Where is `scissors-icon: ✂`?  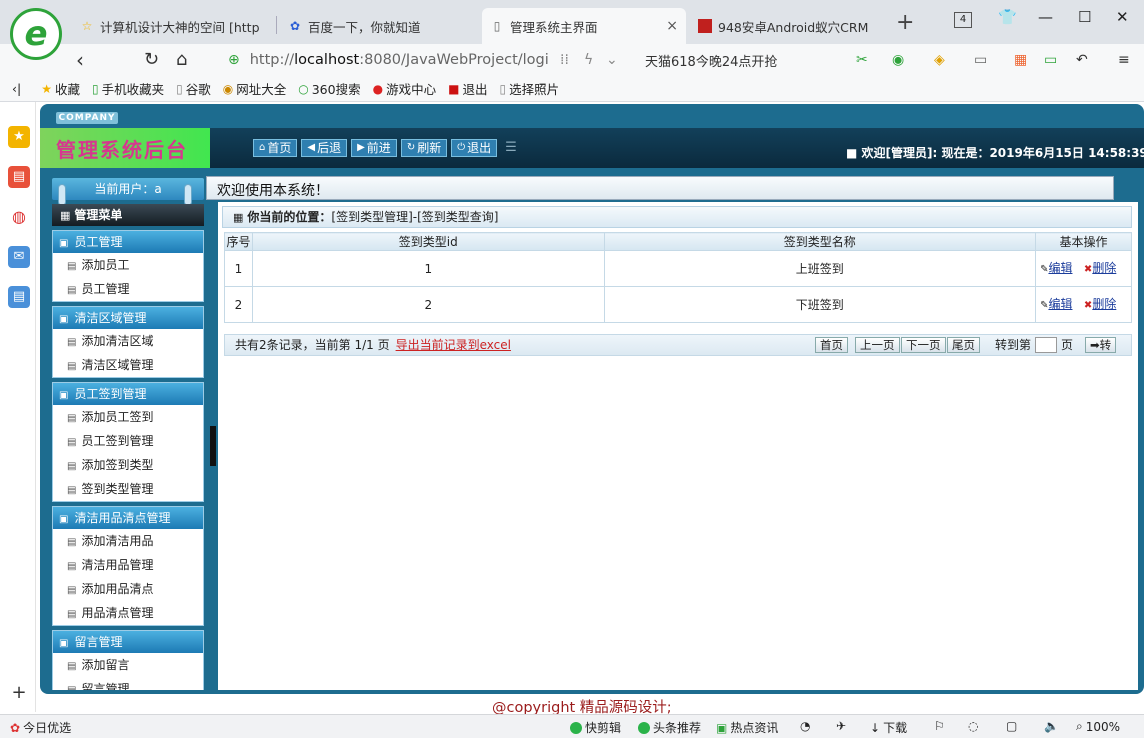 scissors-icon: ✂ is located at coordinates (862, 60).